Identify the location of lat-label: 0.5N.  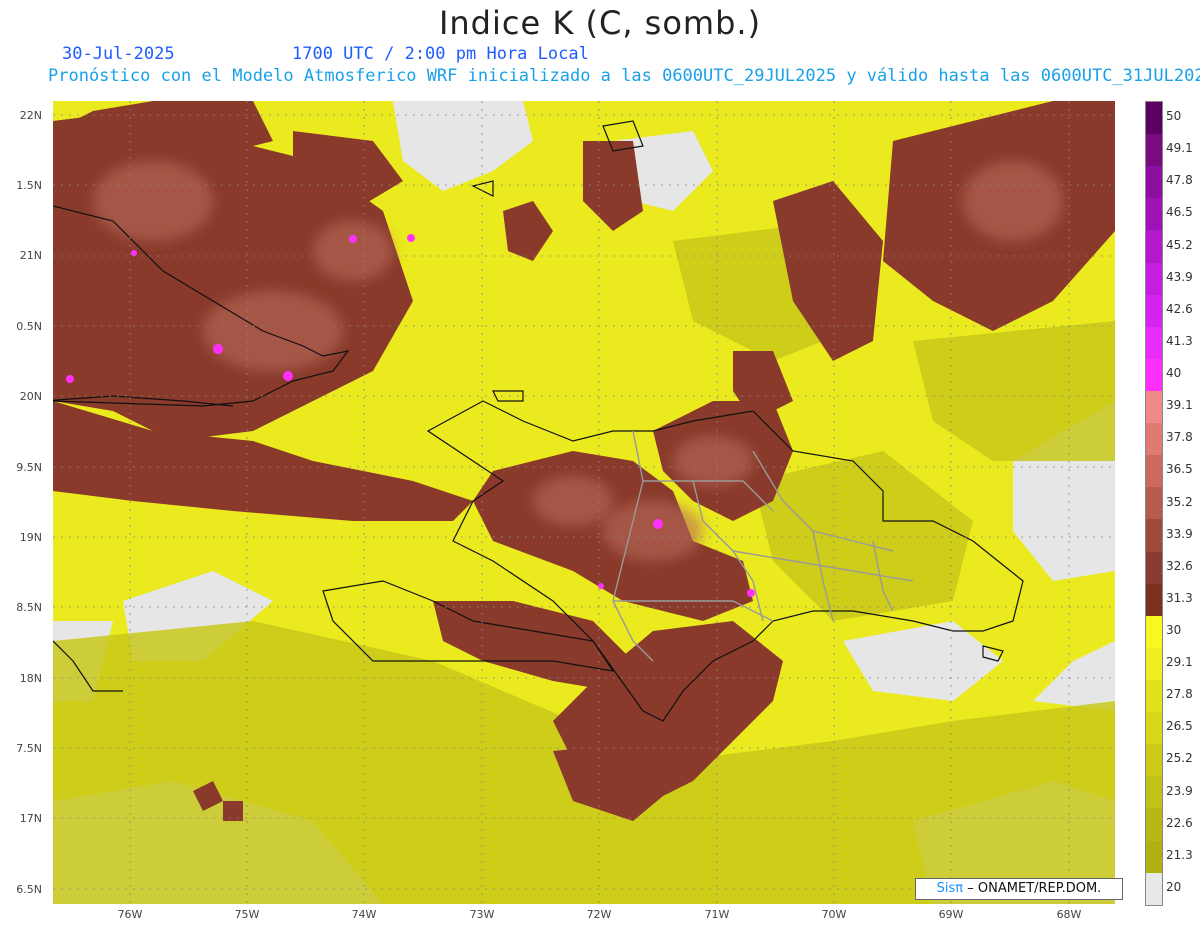
(29, 326).